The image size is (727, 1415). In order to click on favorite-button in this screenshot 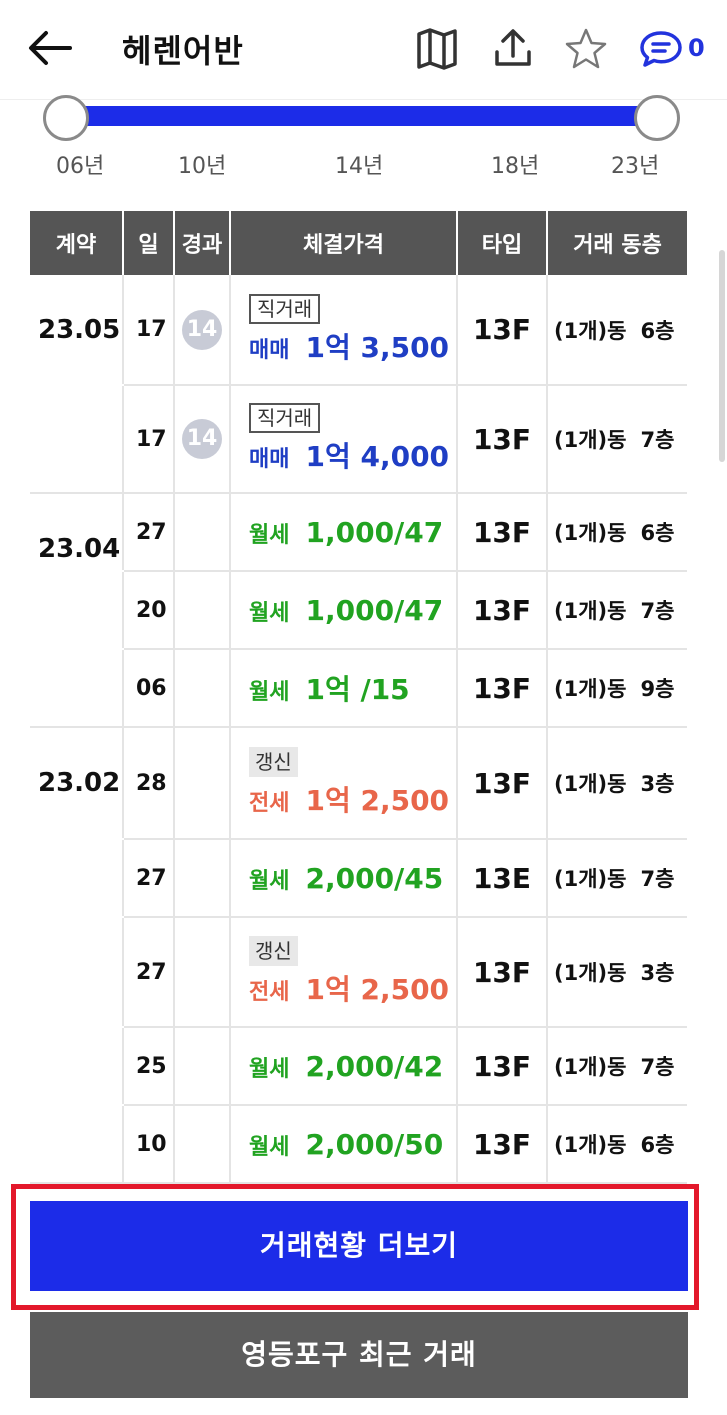, I will do `click(586, 49)`.